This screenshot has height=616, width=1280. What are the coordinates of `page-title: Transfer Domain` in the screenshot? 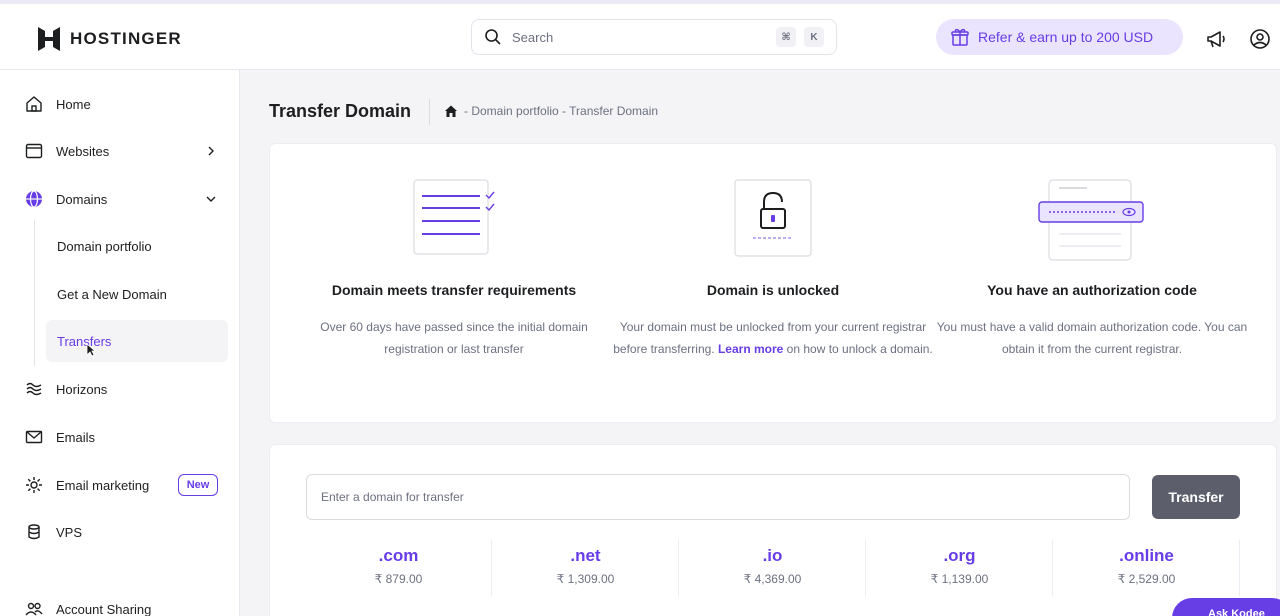 It's located at (340, 111).